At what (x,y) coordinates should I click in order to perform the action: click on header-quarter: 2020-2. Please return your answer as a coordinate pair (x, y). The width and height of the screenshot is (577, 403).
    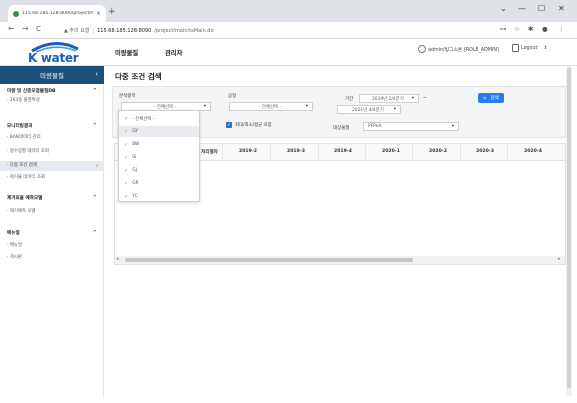
    Looking at the image, I should click on (438, 151).